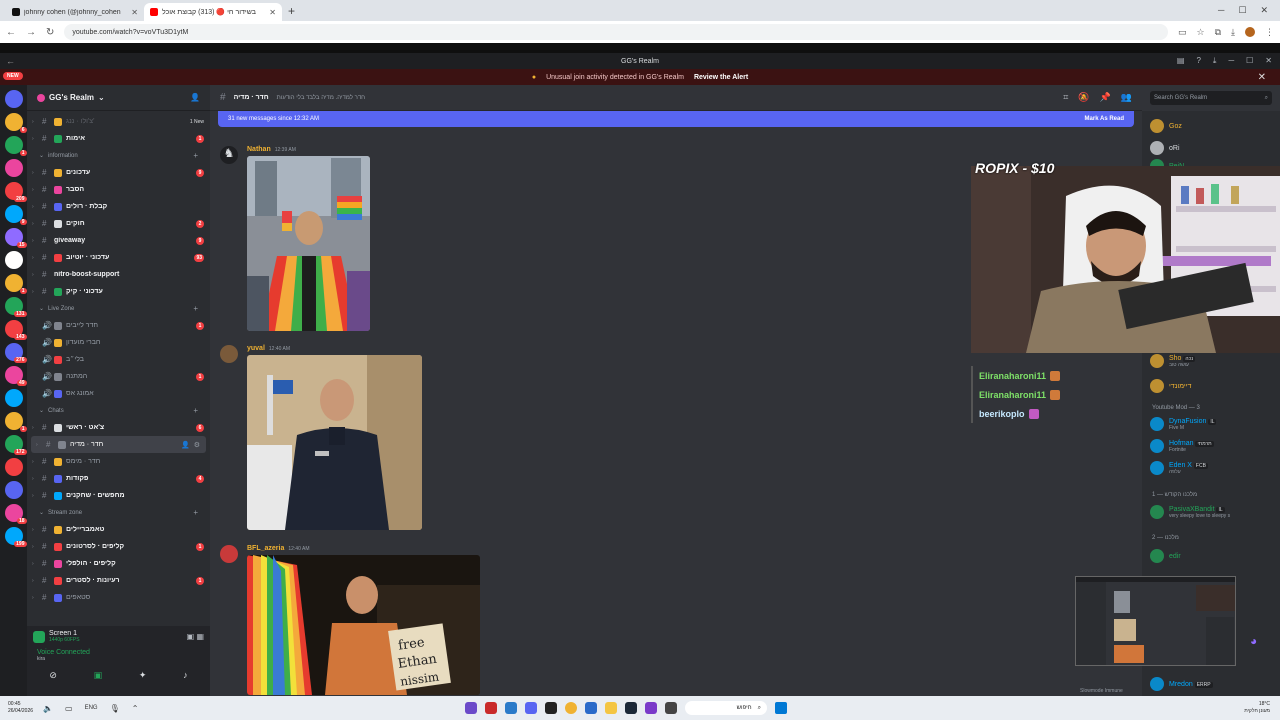 The height and width of the screenshot is (720, 1280). Describe the element at coordinates (118, 580) in the screenshot. I see `text-channel: › # רעיונות · לסטרים 1` at that location.